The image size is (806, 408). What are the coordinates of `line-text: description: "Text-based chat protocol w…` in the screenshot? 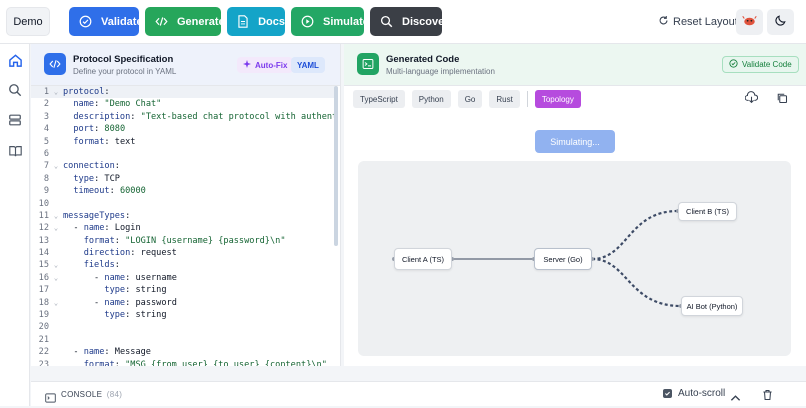 It's located at (204, 116).